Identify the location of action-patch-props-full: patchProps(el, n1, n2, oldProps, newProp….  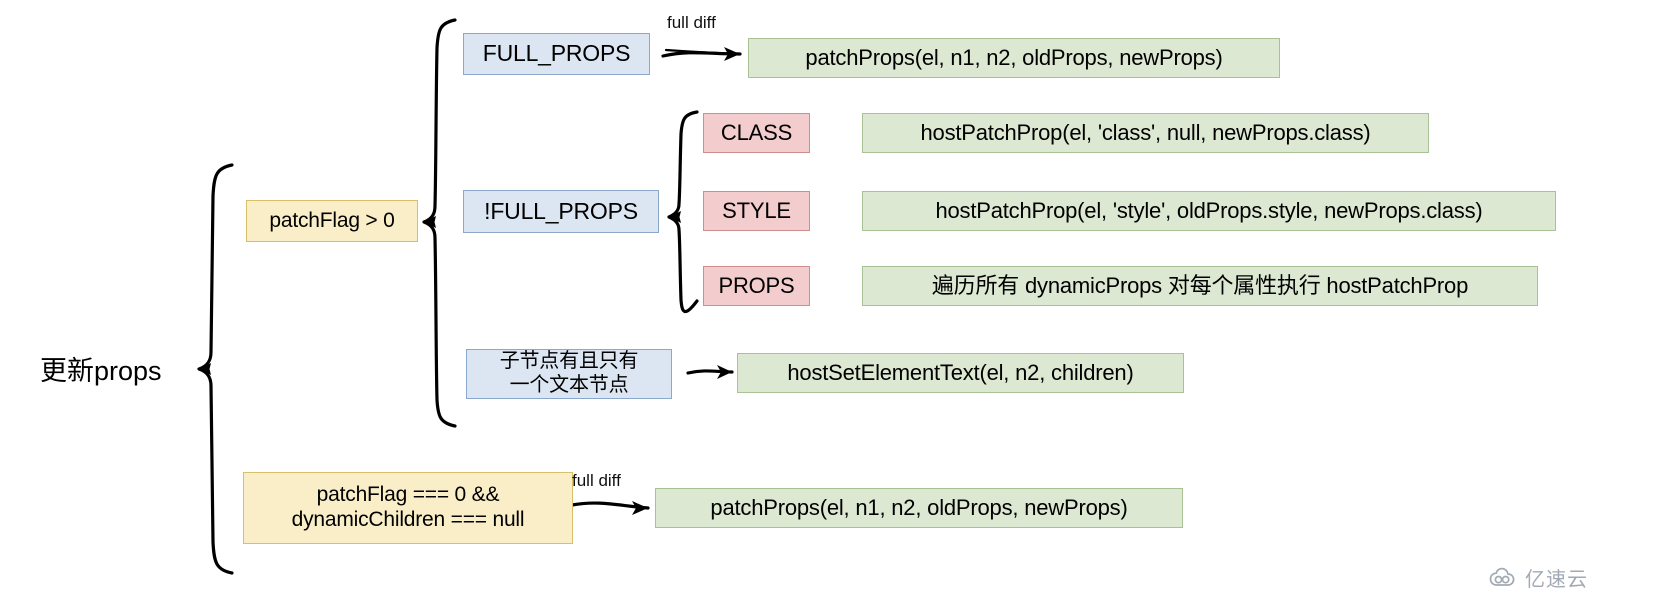
(1014, 58).